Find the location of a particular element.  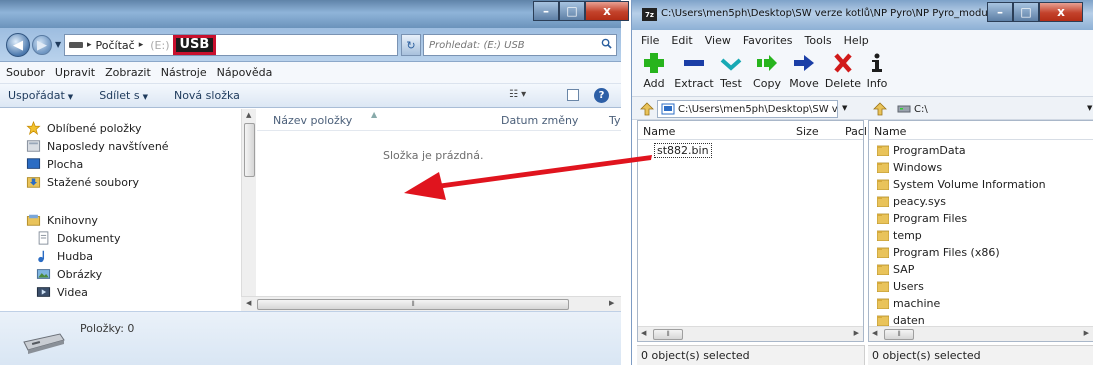

folder-list-item: System Volume Information is located at coordinates (961, 184).